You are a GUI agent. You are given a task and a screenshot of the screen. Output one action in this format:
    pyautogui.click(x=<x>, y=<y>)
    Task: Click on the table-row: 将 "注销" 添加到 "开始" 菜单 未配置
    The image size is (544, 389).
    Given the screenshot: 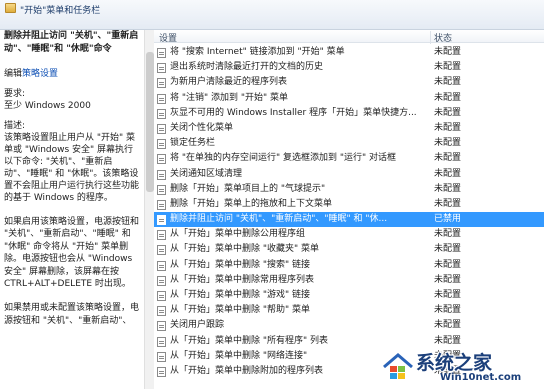 What is the action you would take?
    pyautogui.click(x=349, y=98)
    